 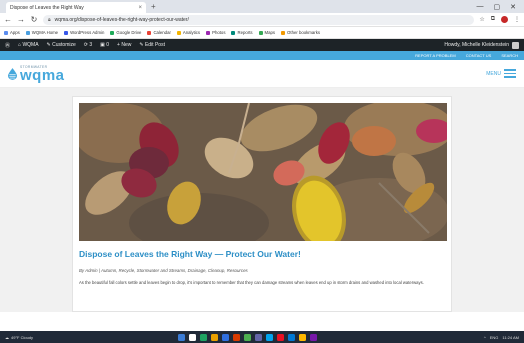 What do you see at coordinates (47, 7) in the screenshot?
I see `tab-title: Dispose of Leaves the Right Way` at bounding box center [47, 7].